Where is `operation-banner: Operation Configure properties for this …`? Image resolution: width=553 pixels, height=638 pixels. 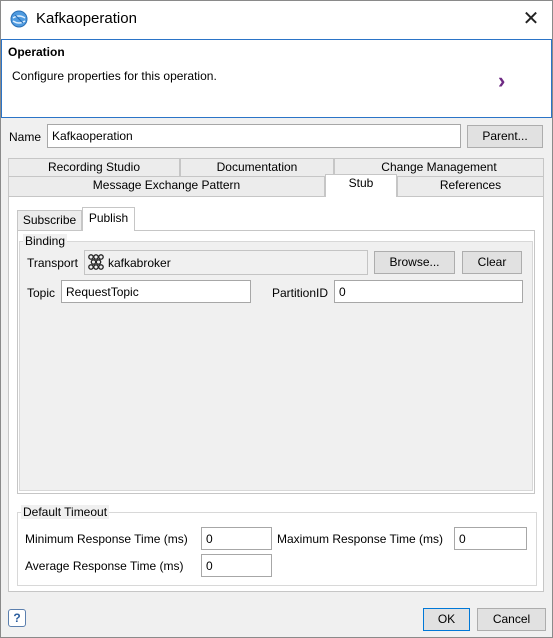
operation-banner: Operation Configure properties for this … is located at coordinates (276, 78).